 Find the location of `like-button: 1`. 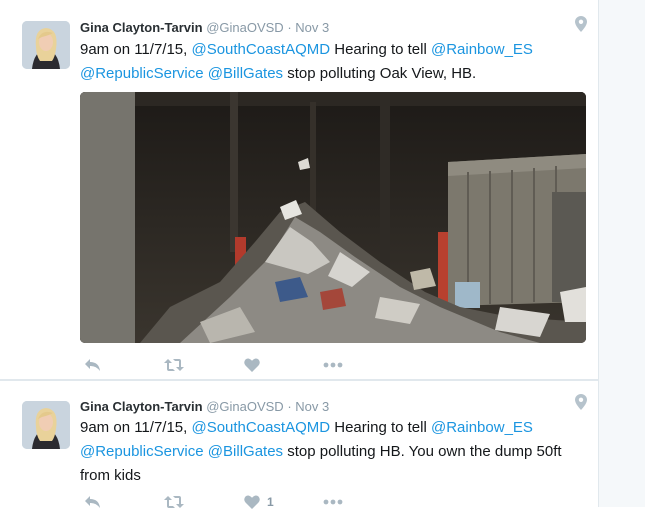

like-button: 1 is located at coordinates (259, 502).